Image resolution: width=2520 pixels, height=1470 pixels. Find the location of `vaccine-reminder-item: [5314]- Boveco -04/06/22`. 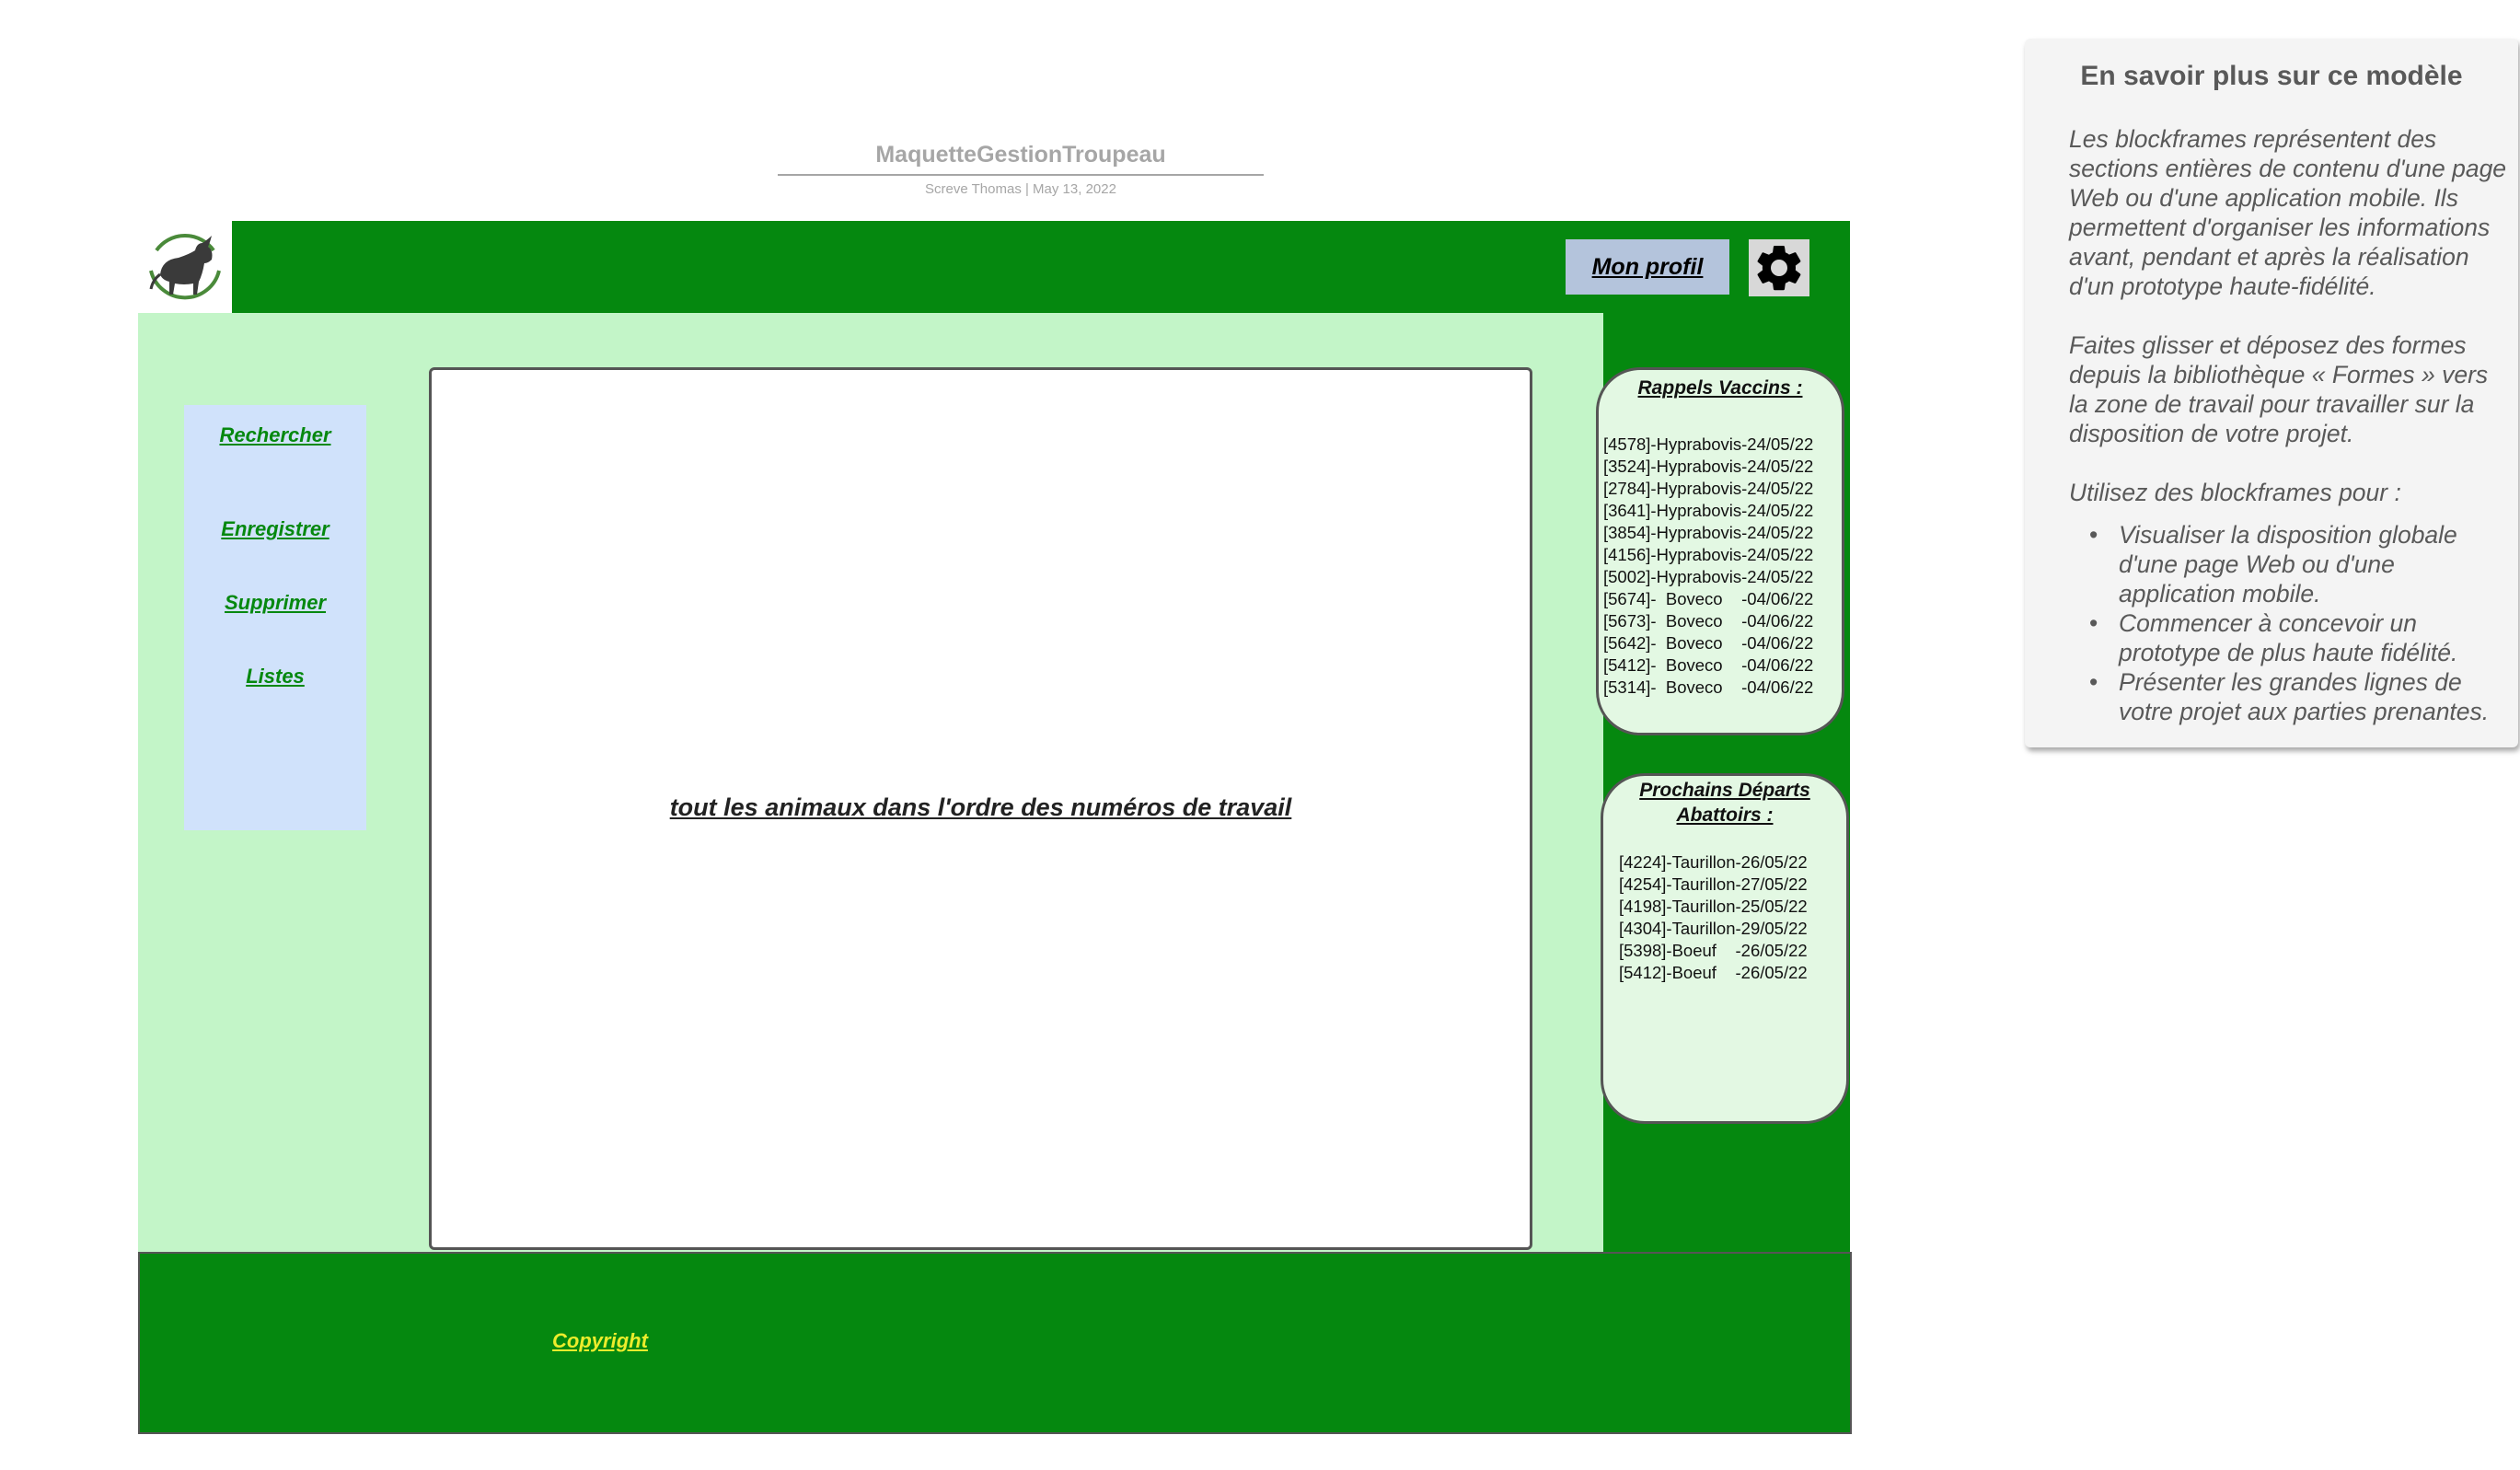

vaccine-reminder-item: [5314]- Boveco -04/06/22 is located at coordinates (1708, 687).